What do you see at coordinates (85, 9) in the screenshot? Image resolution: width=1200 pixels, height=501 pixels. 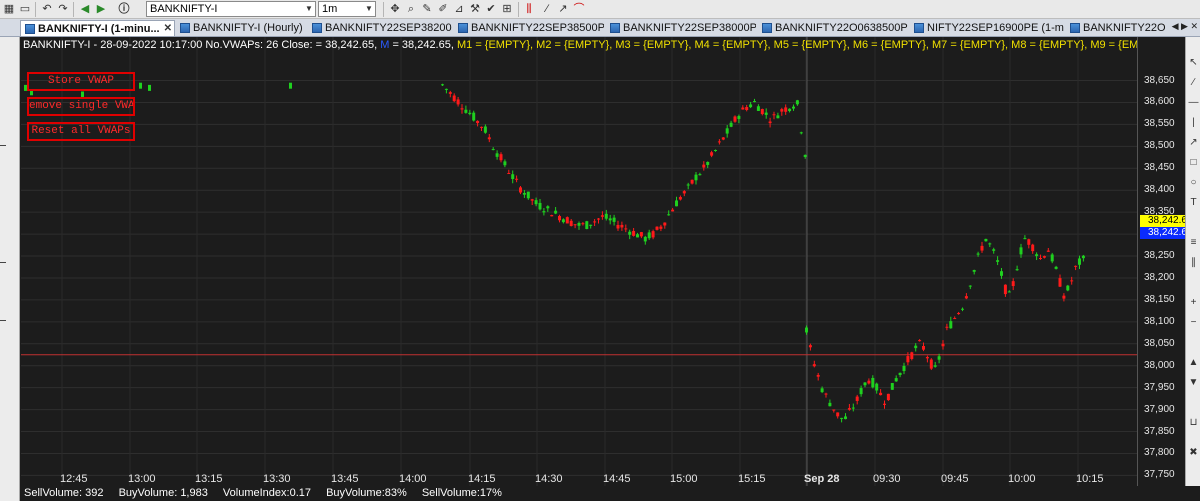 I see `back-icon: ◀` at bounding box center [85, 9].